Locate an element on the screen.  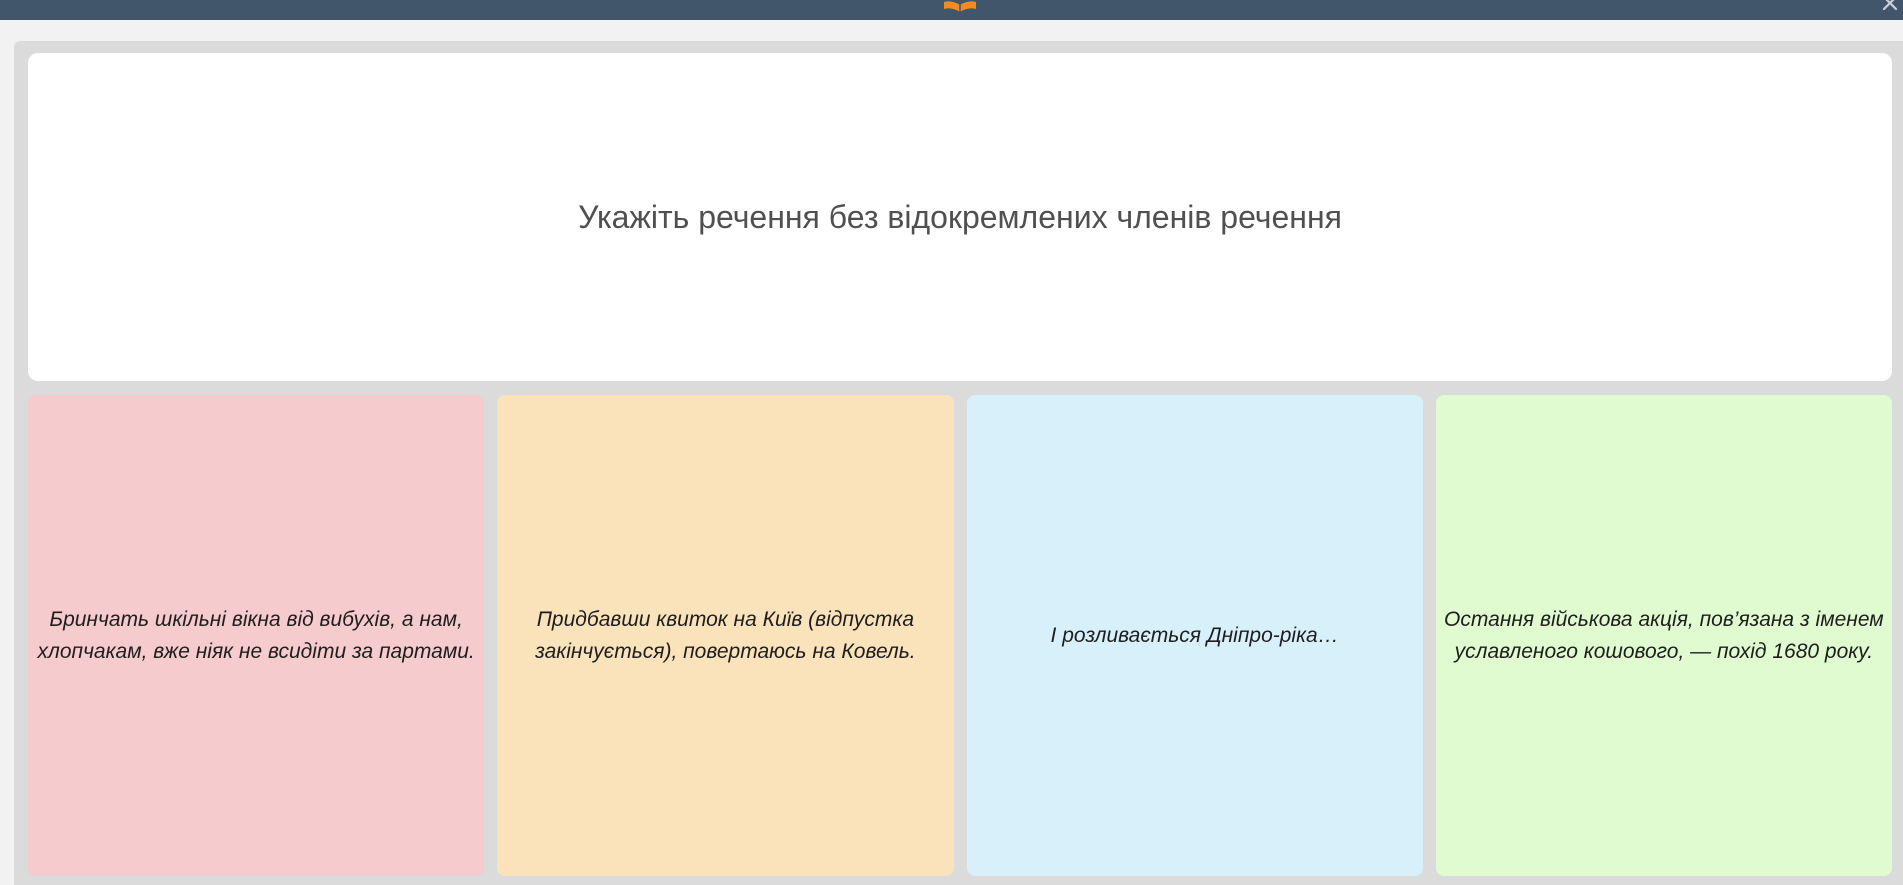
top-bar is located at coordinates (951, 10).